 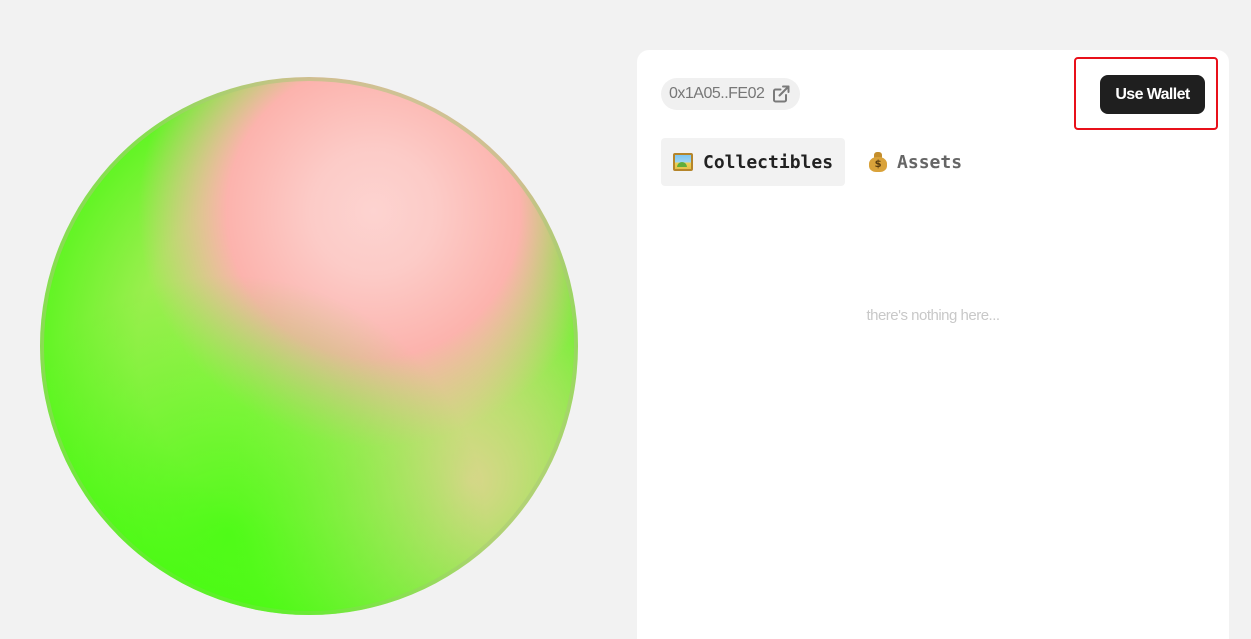 I want to click on panel-tabs: Collectibles $ Assets, so click(x=817, y=162).